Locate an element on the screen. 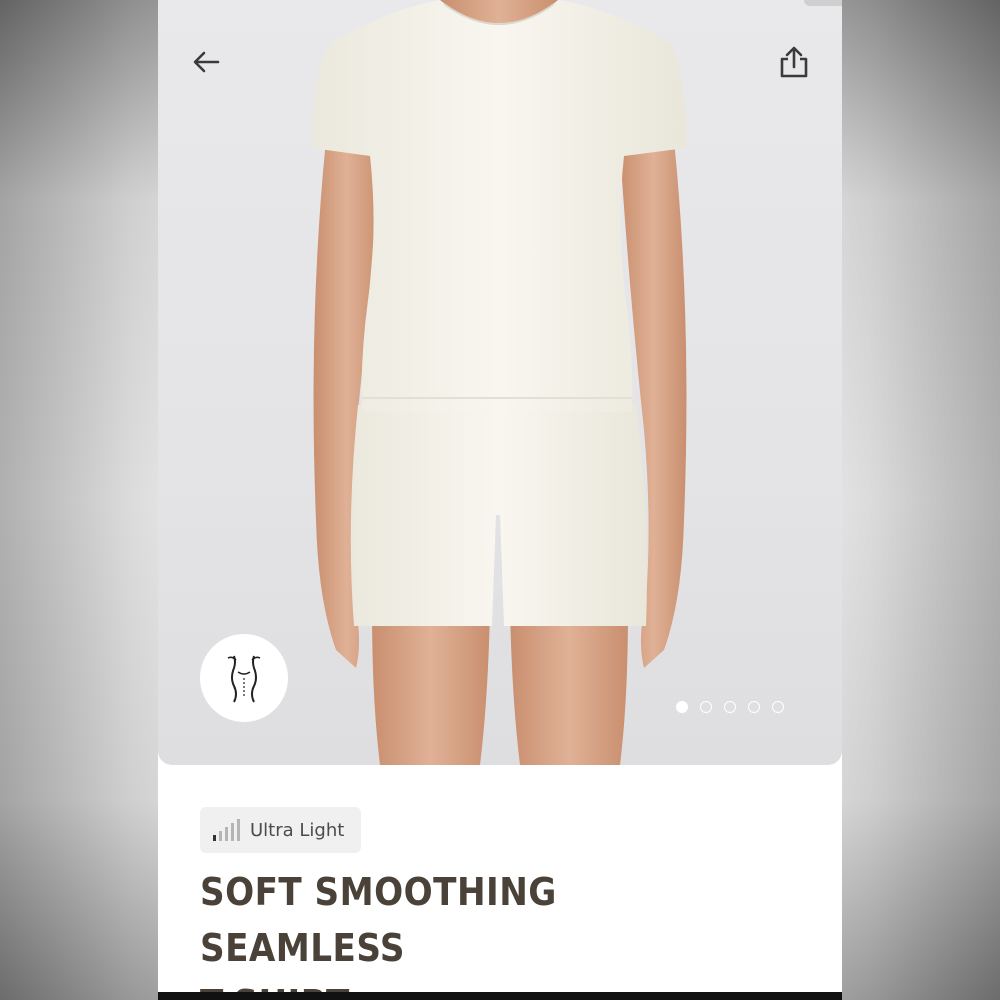 The width and height of the screenshot is (1000, 1000). product-title-line-1: SOFT SMOOTHING SEAMLESS is located at coordinates (378, 920).